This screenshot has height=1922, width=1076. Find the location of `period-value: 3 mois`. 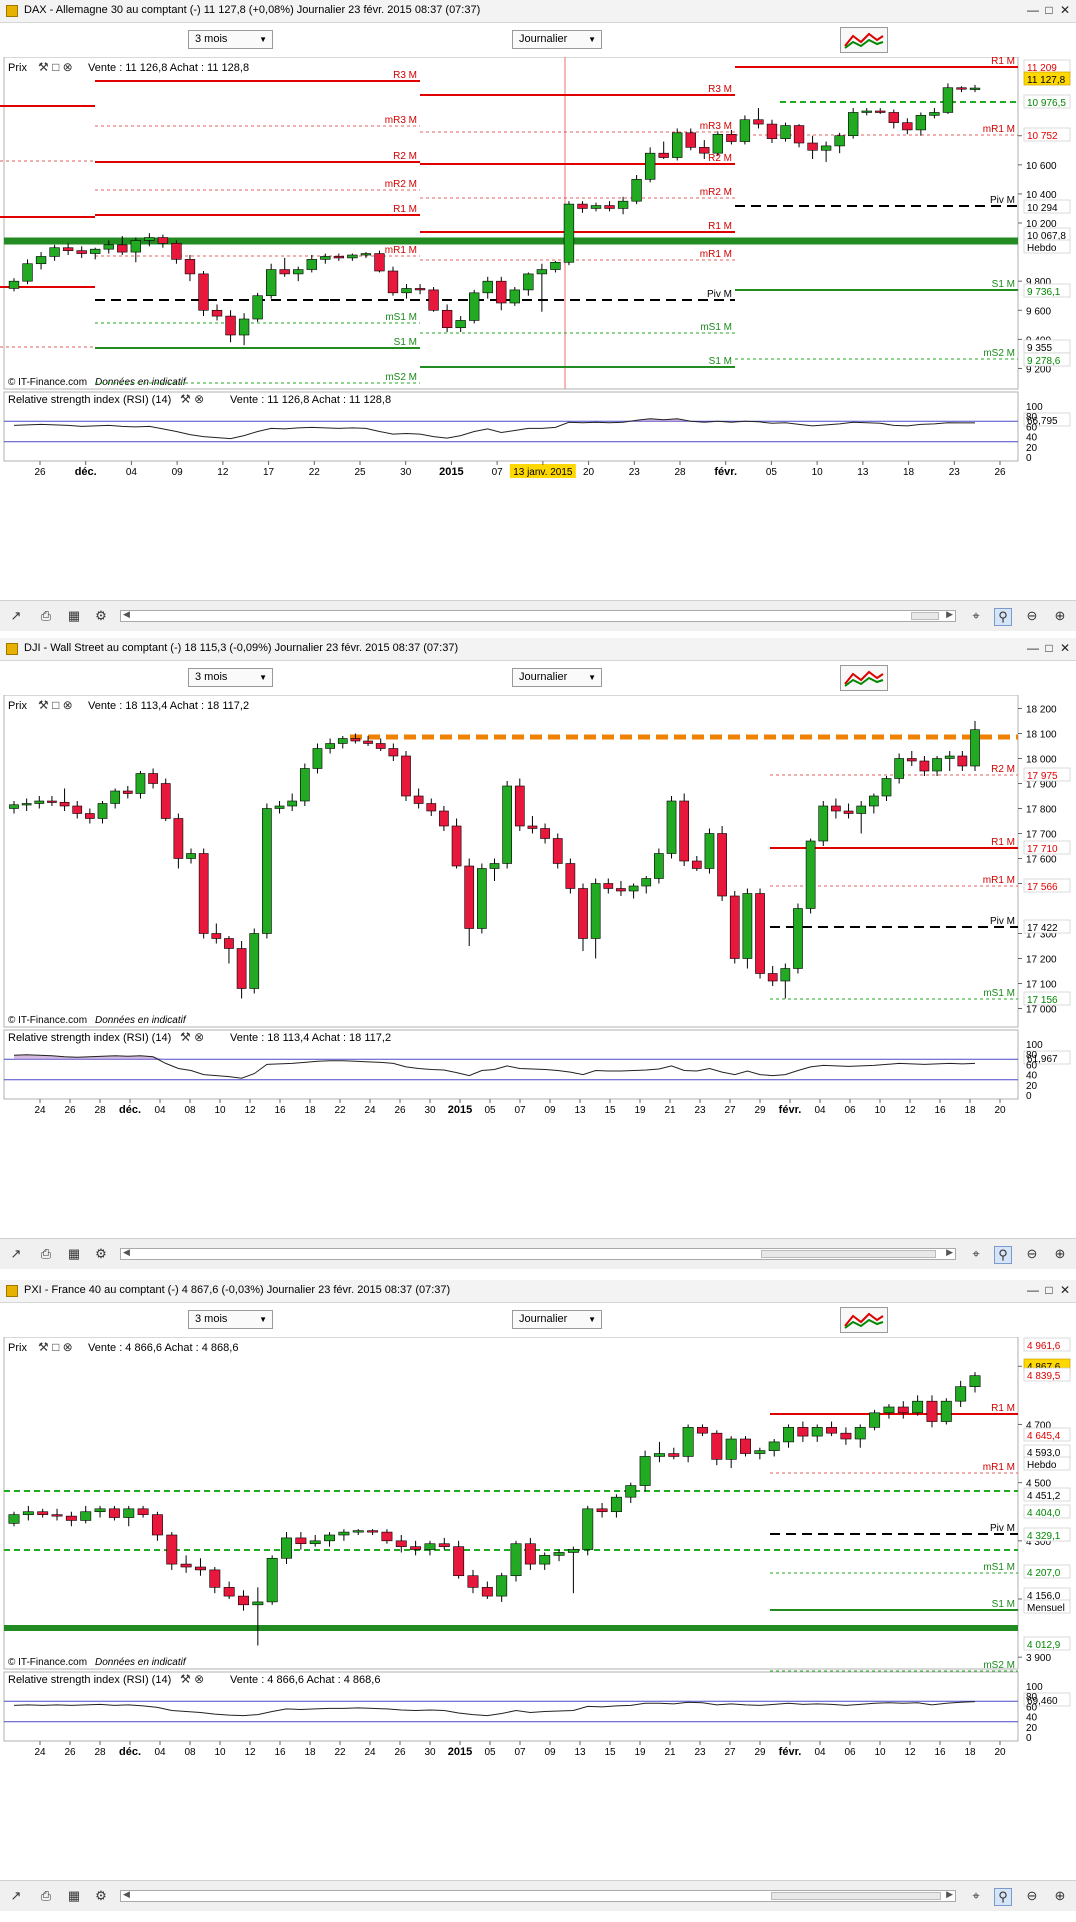

period-value: 3 mois is located at coordinates (211, 677).